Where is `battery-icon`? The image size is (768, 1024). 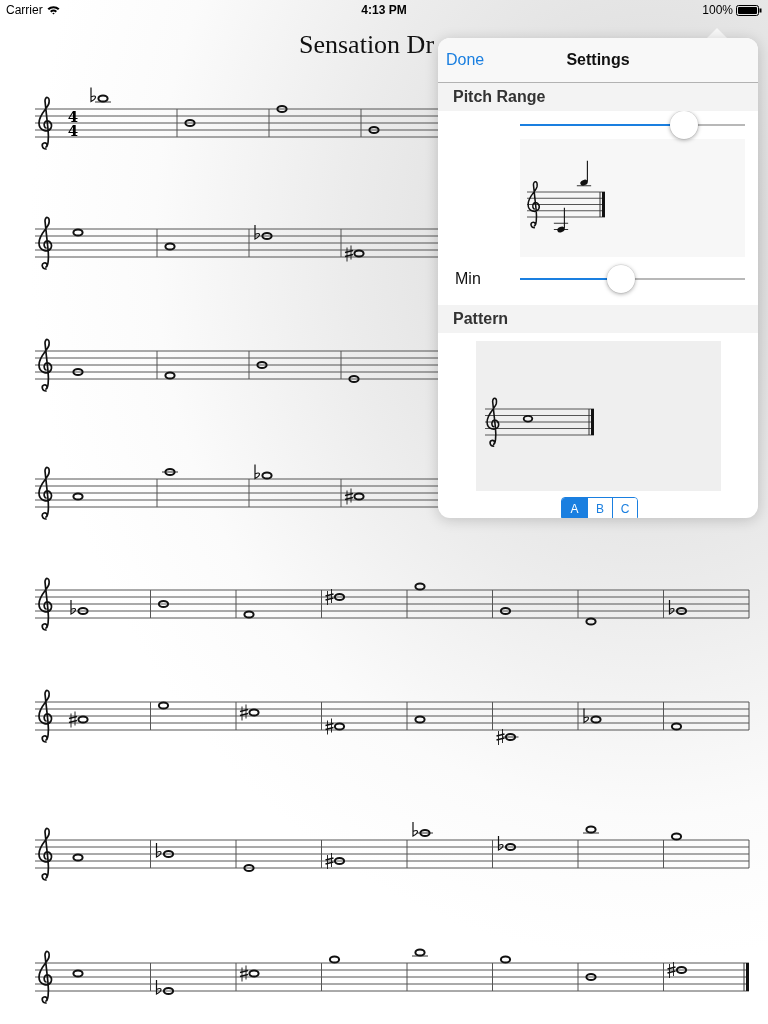
battery-icon is located at coordinates (749, 10).